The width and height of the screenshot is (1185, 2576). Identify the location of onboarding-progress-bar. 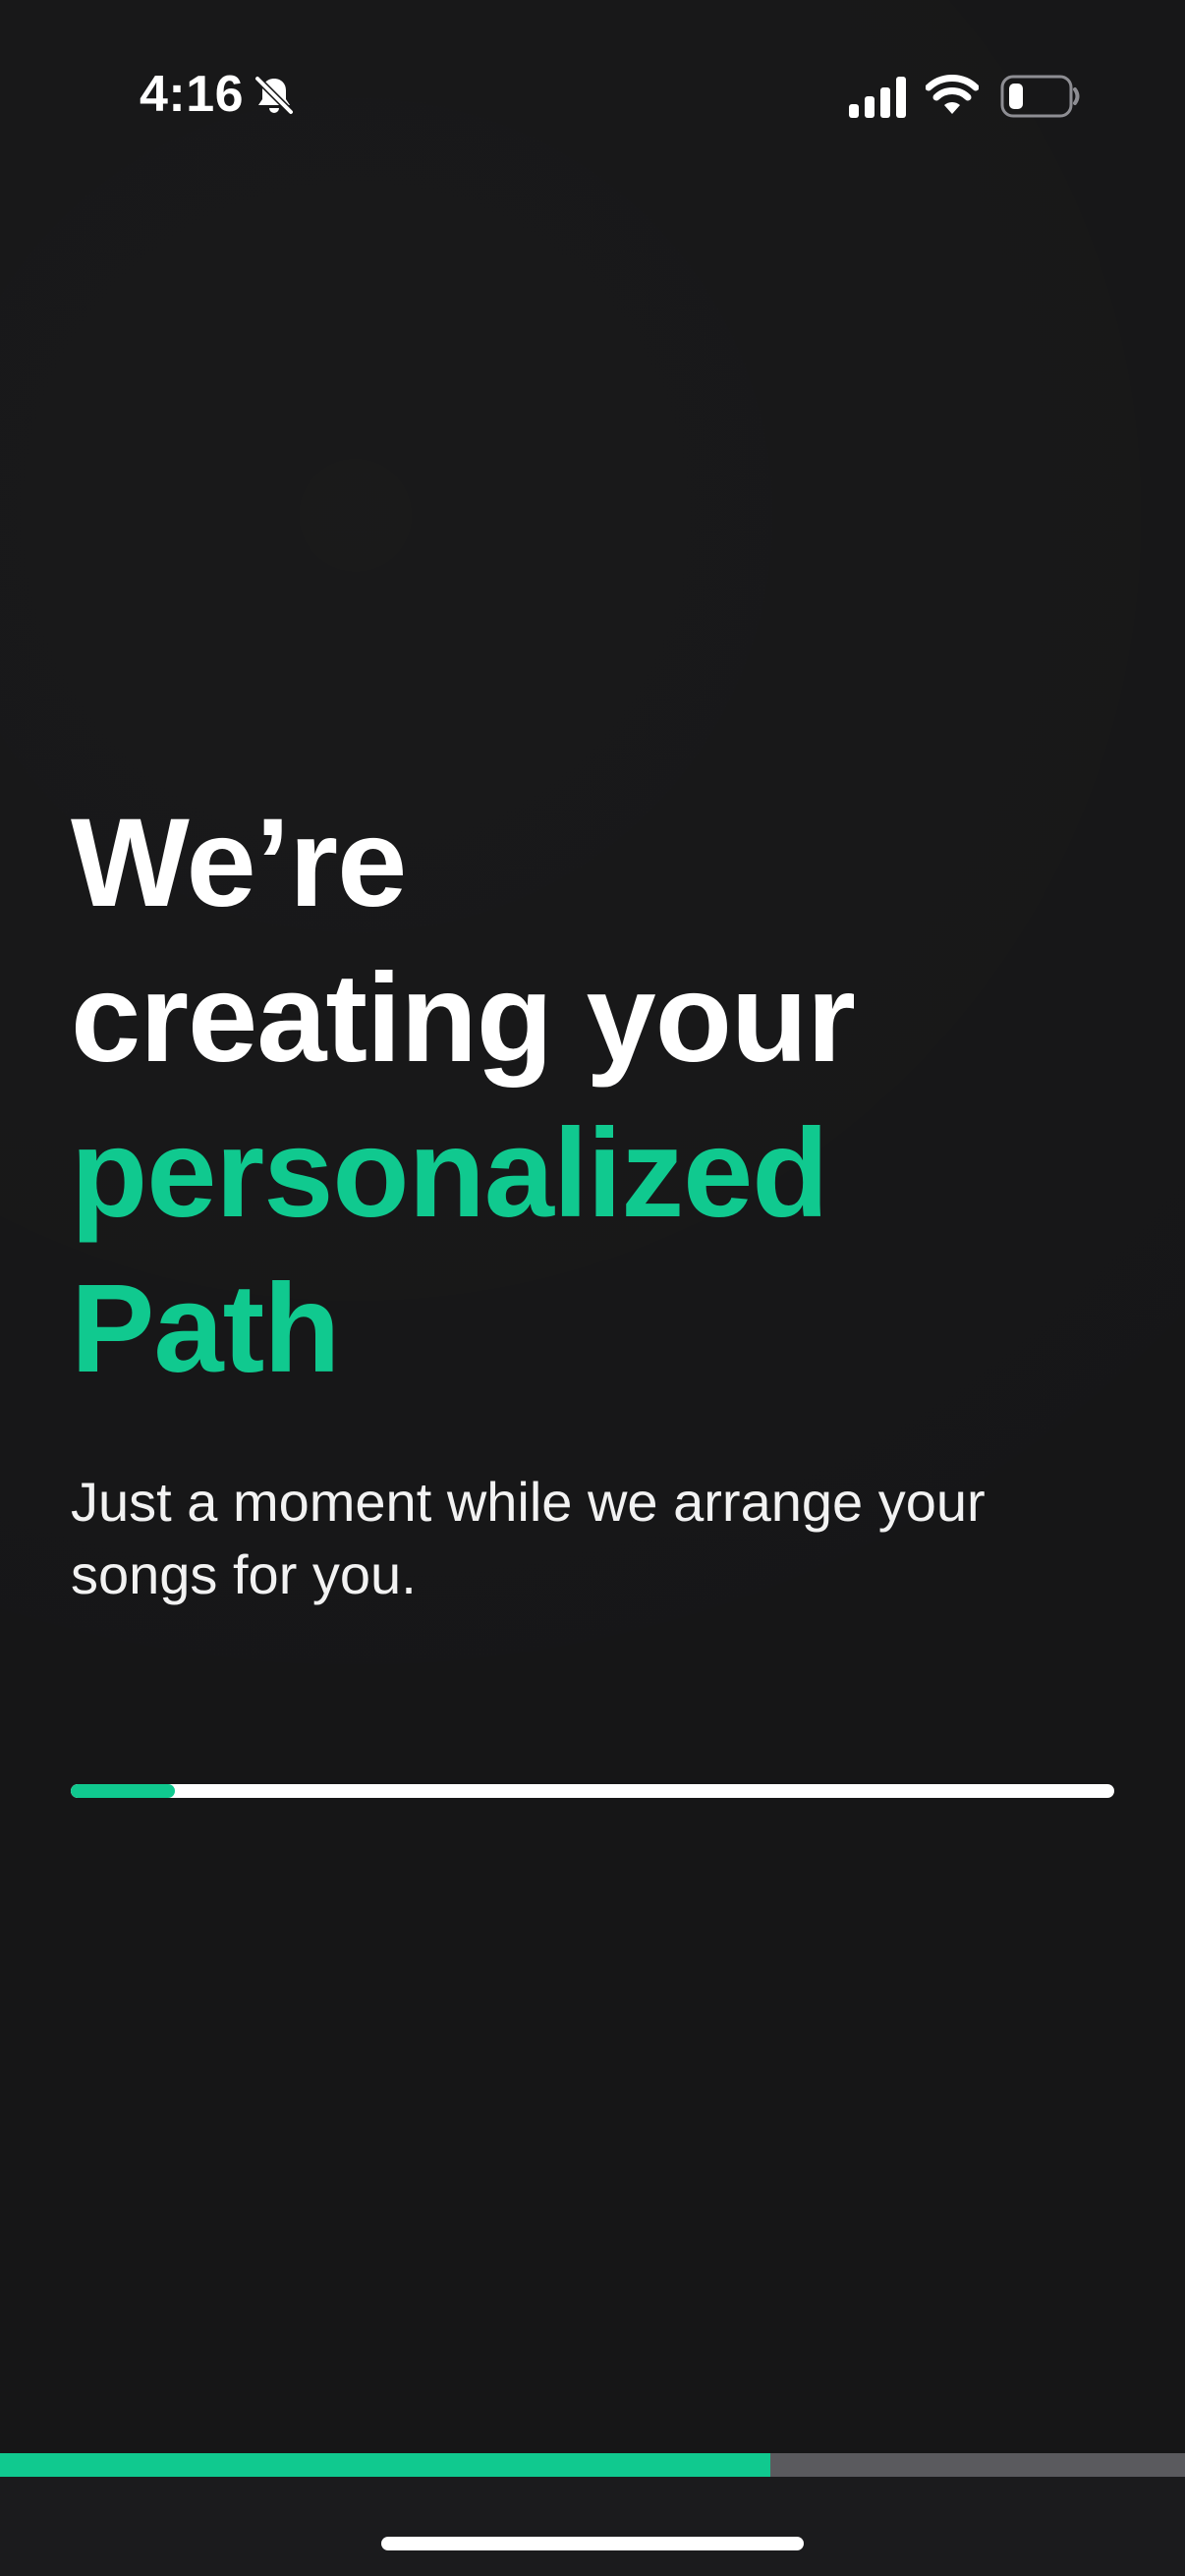
(592, 2465).